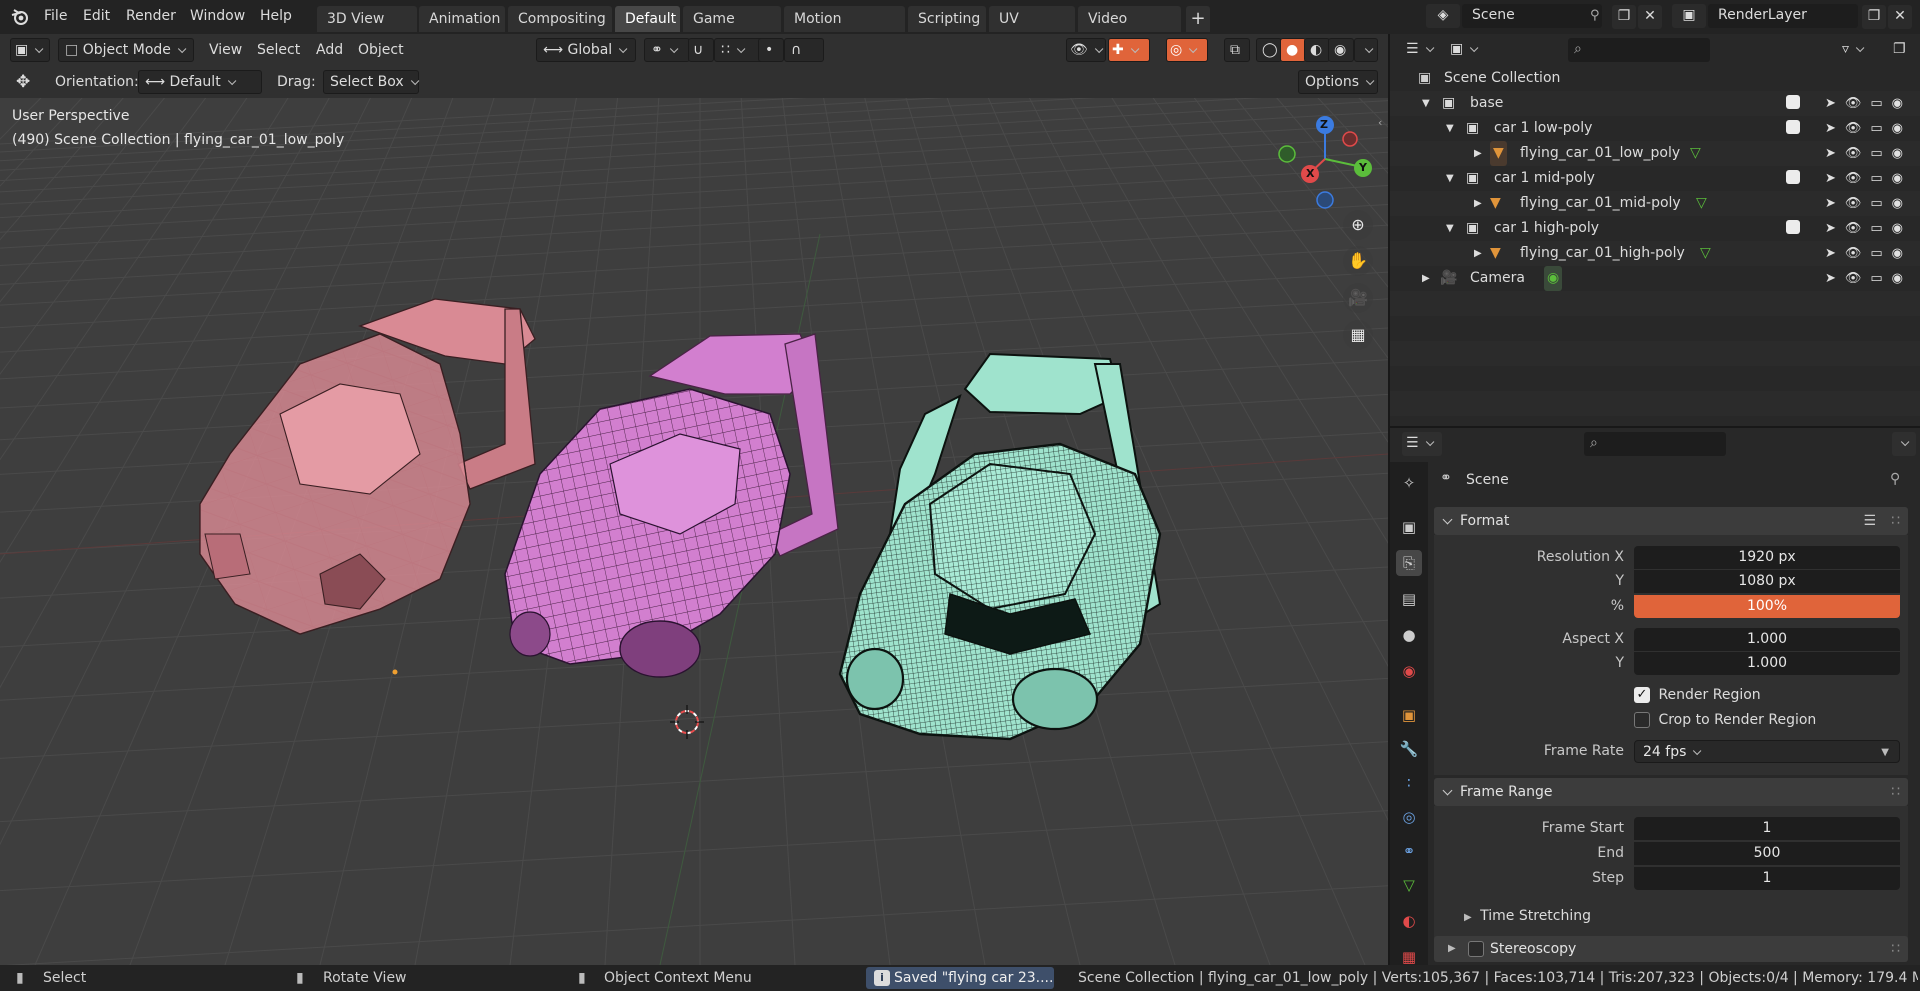  Describe the element at coordinates (771, 50) in the screenshot. I see `proportional-edit-toggle: •` at that location.